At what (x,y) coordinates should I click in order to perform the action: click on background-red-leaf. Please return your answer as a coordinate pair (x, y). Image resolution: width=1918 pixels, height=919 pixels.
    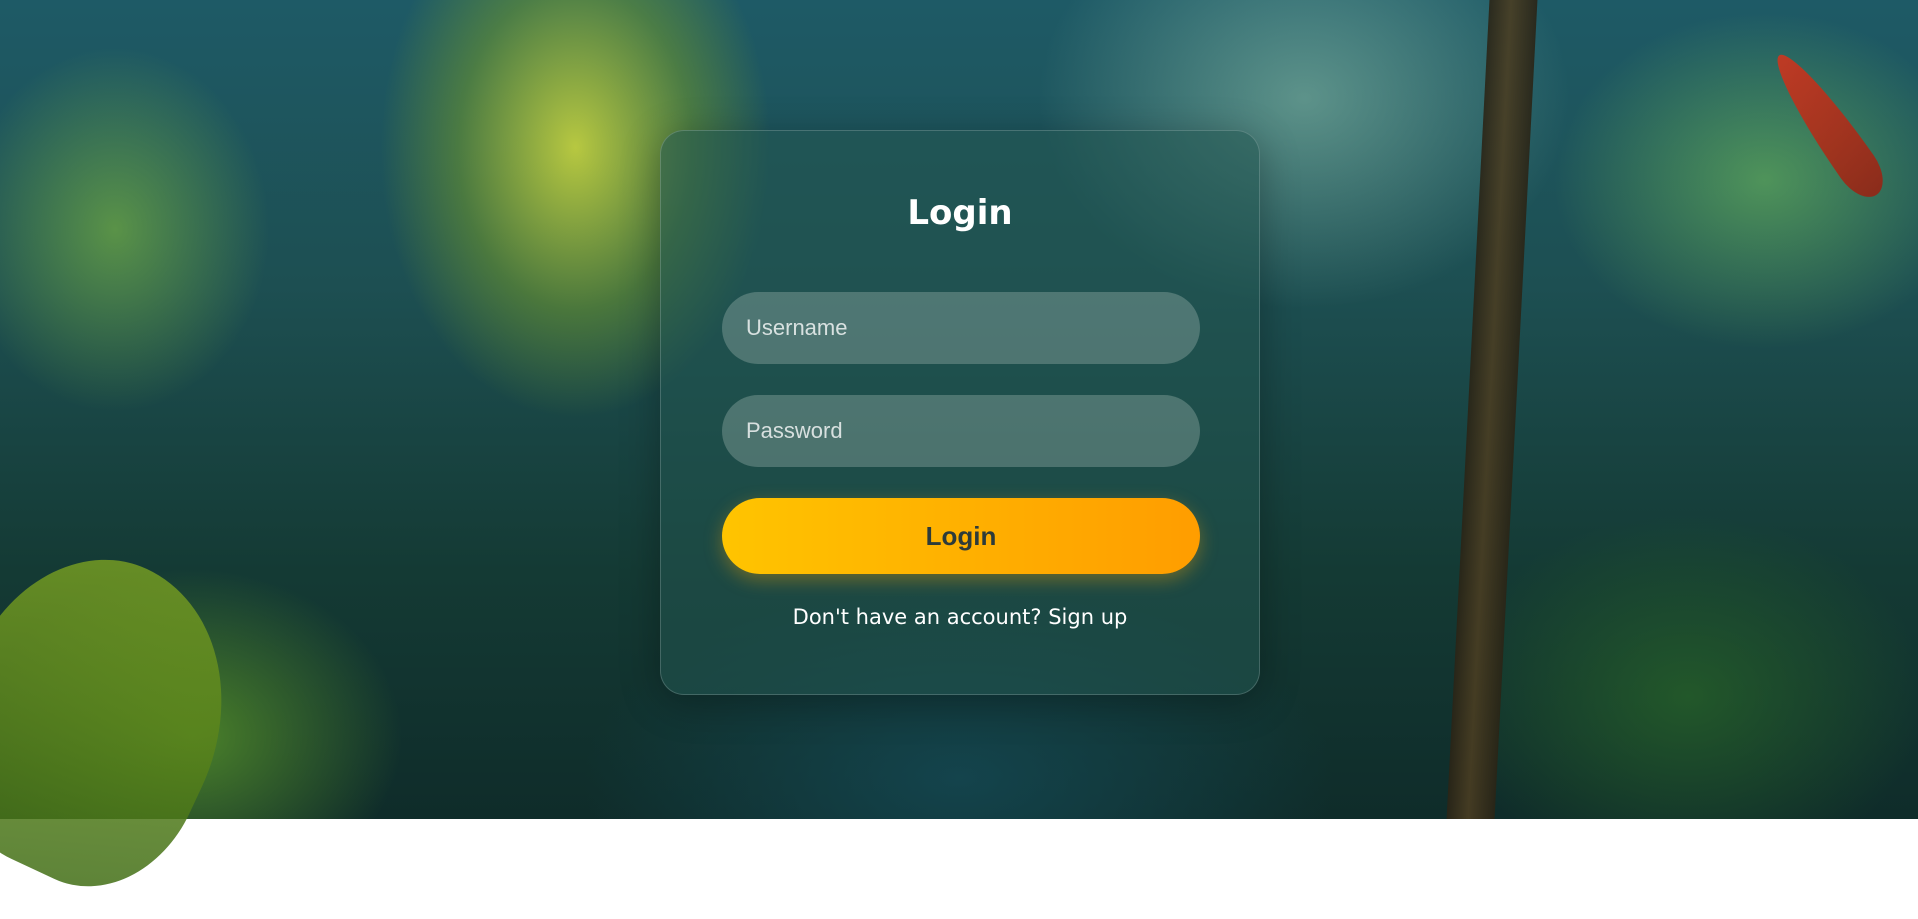
    Looking at the image, I should click on (1828, 125).